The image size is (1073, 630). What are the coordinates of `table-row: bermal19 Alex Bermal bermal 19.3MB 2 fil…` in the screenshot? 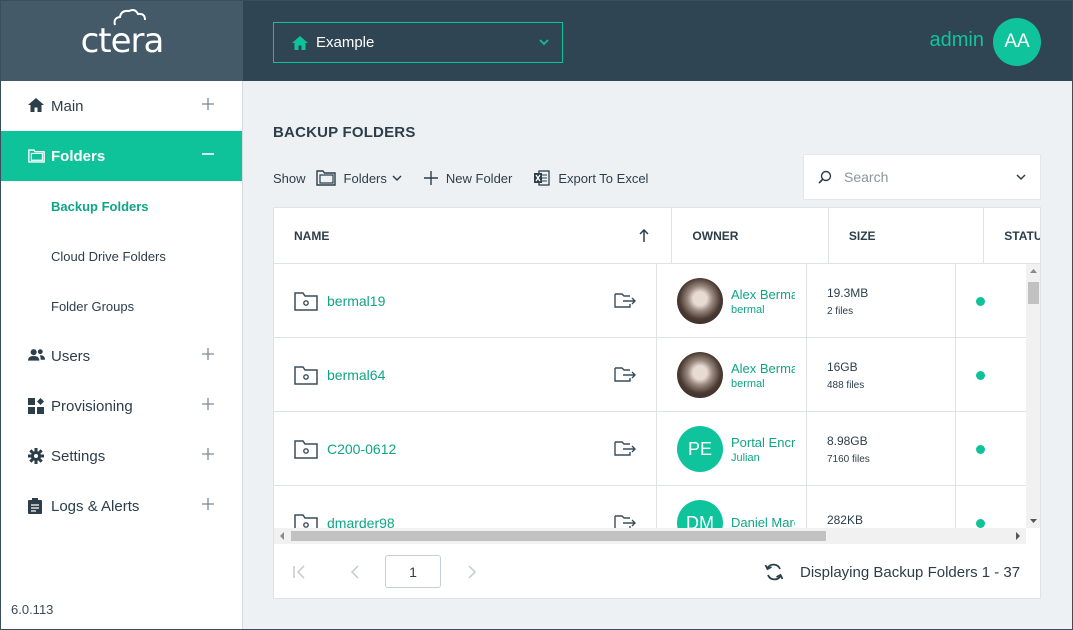 It's located at (657, 301).